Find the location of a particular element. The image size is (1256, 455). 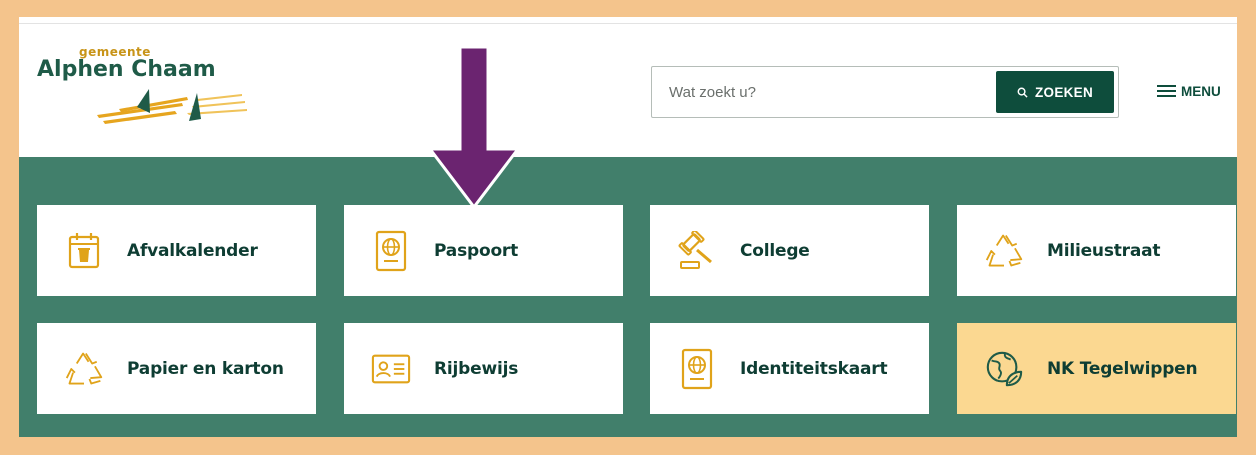

header-top-divider is located at coordinates (628, 23).